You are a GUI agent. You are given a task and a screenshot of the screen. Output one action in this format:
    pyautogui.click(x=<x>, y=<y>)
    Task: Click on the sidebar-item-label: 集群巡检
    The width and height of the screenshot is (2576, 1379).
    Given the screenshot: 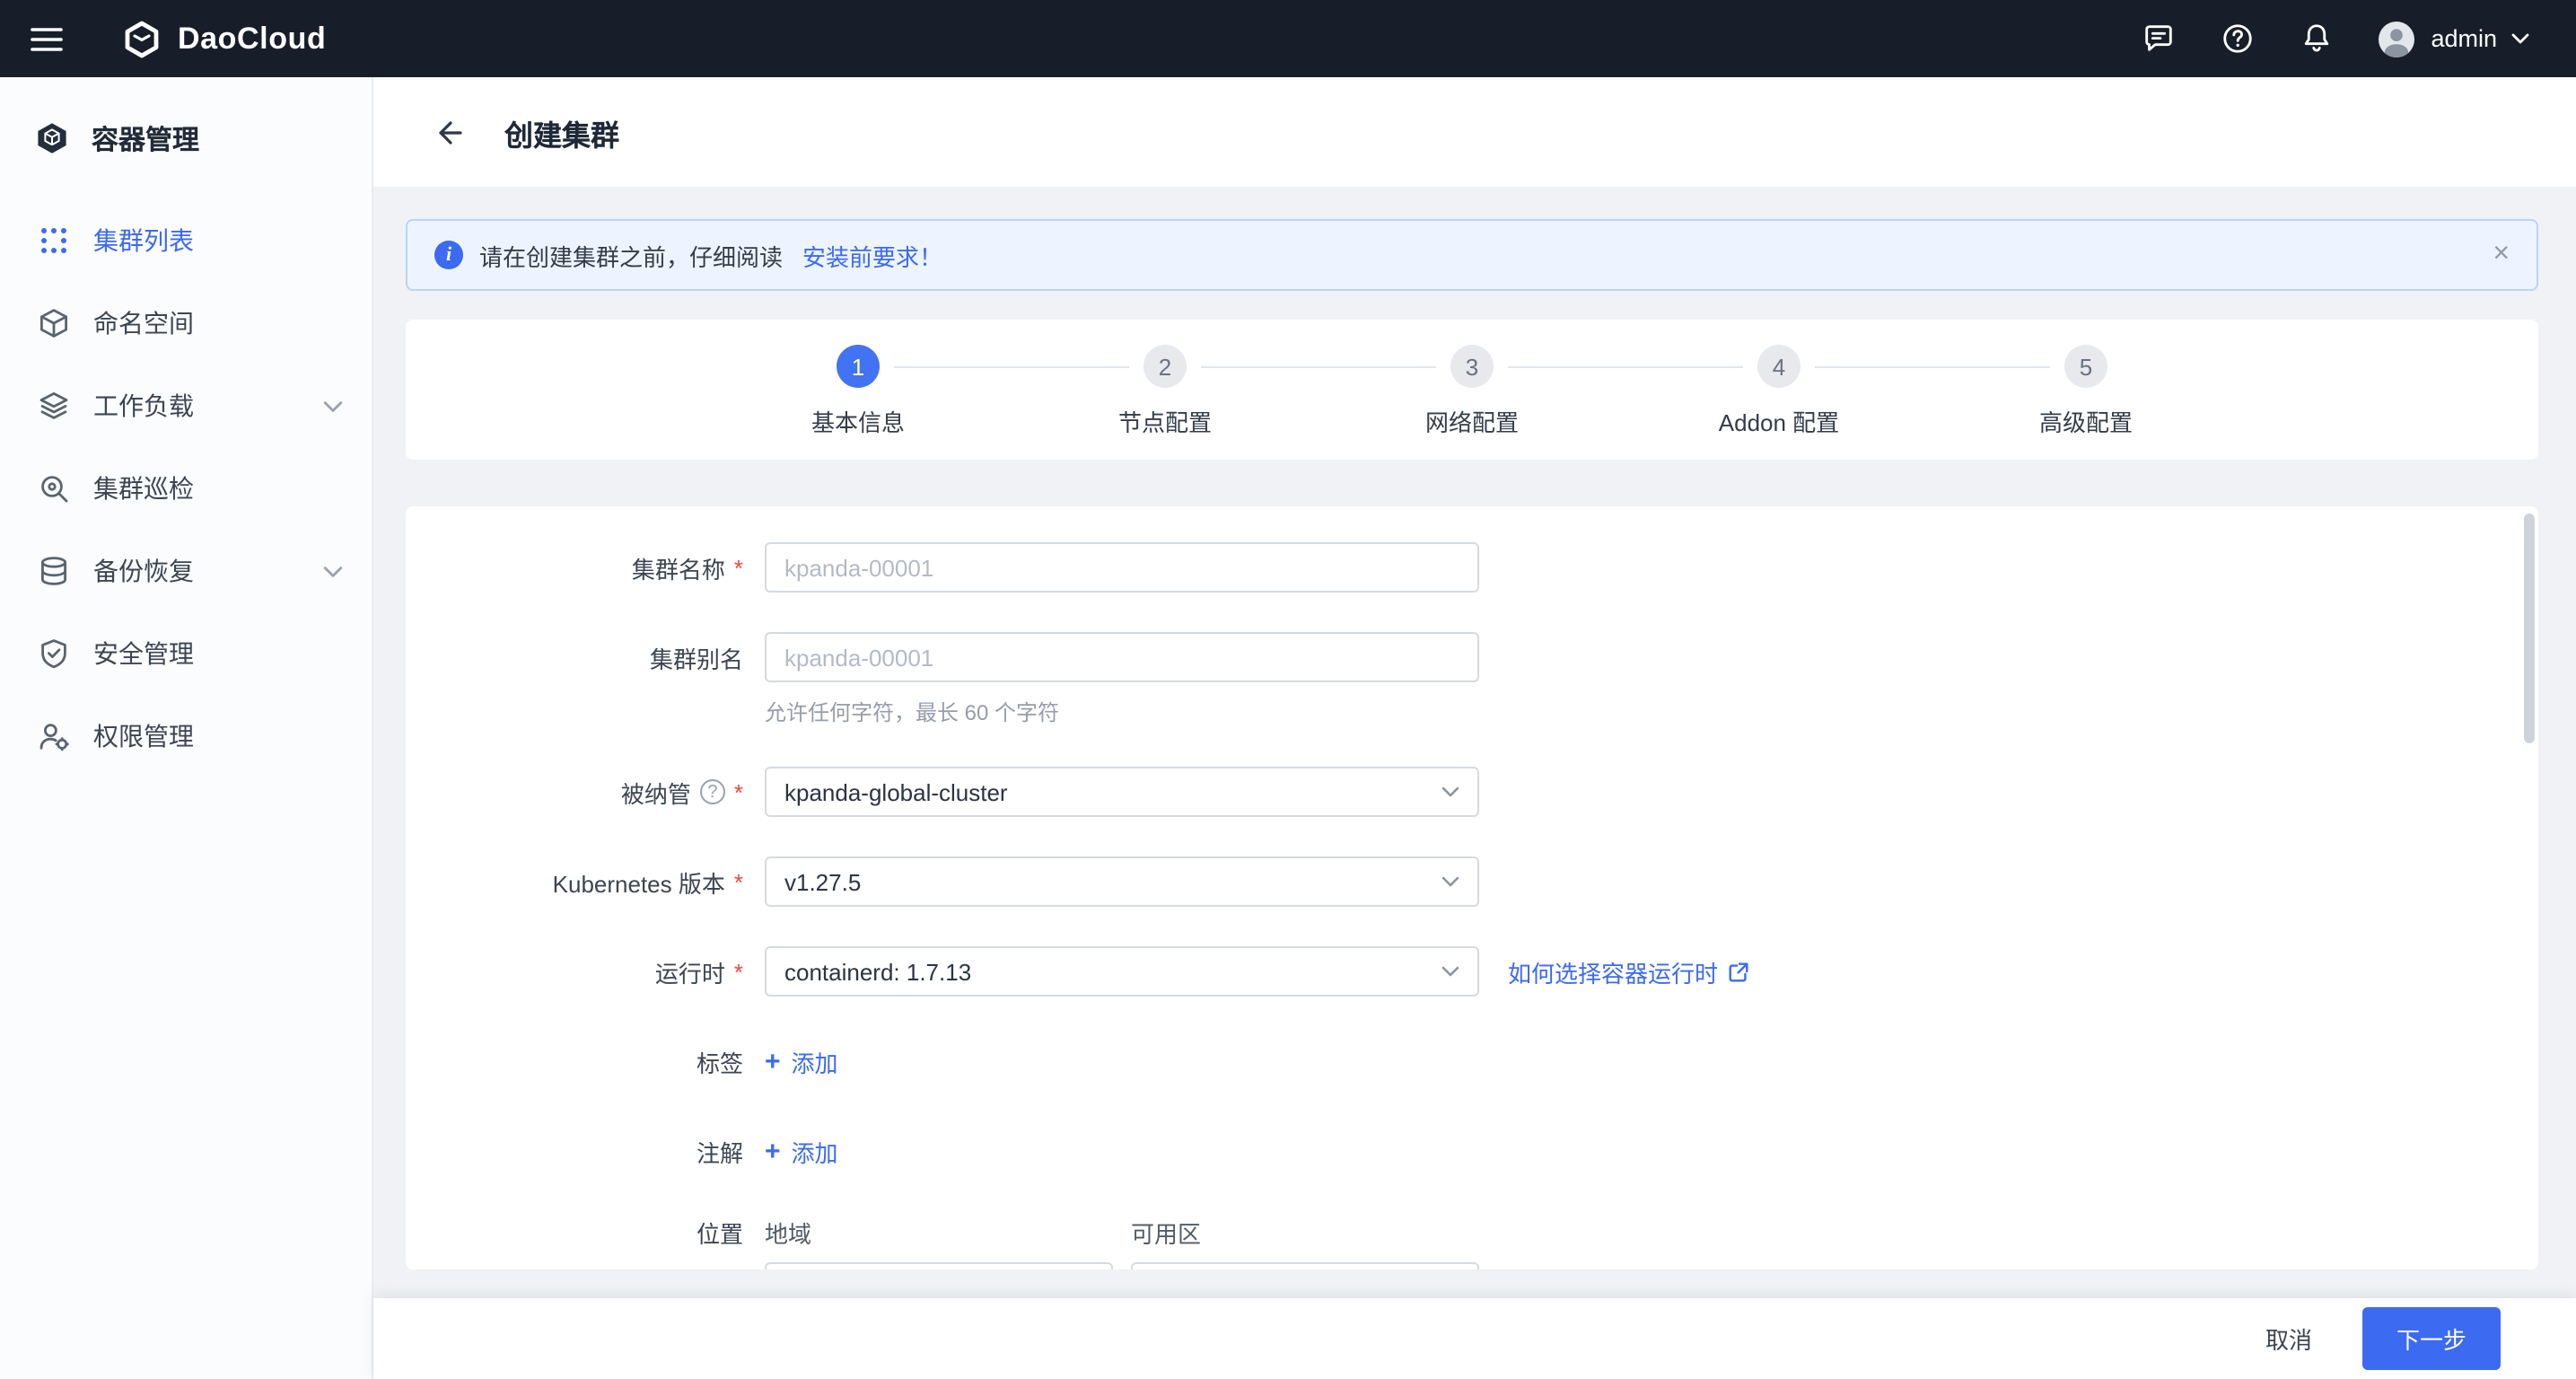 What is the action you would take?
    pyautogui.click(x=143, y=489)
    